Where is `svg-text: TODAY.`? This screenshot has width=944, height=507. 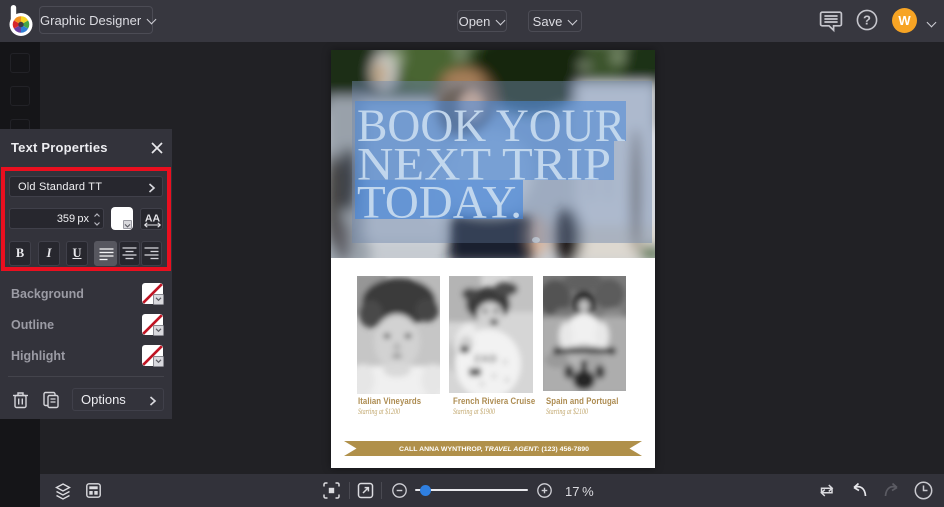 svg-text: TODAY. is located at coordinates (439, 203).